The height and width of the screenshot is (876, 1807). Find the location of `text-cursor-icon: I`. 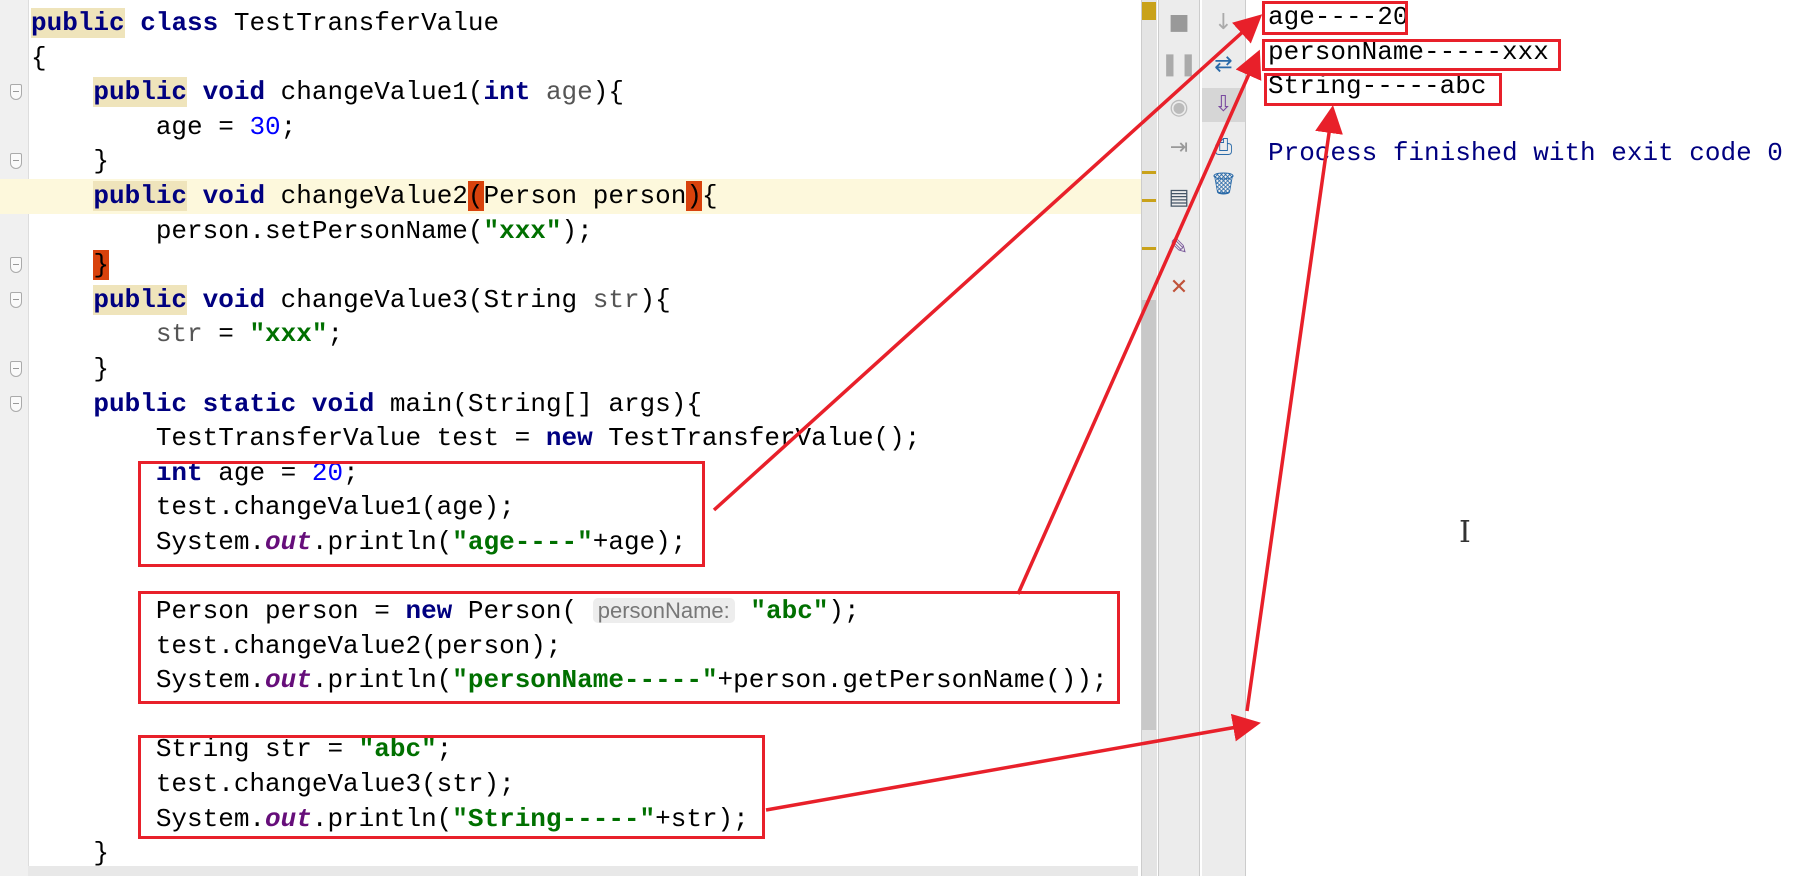

text-cursor-icon: I is located at coordinates (1465, 532).